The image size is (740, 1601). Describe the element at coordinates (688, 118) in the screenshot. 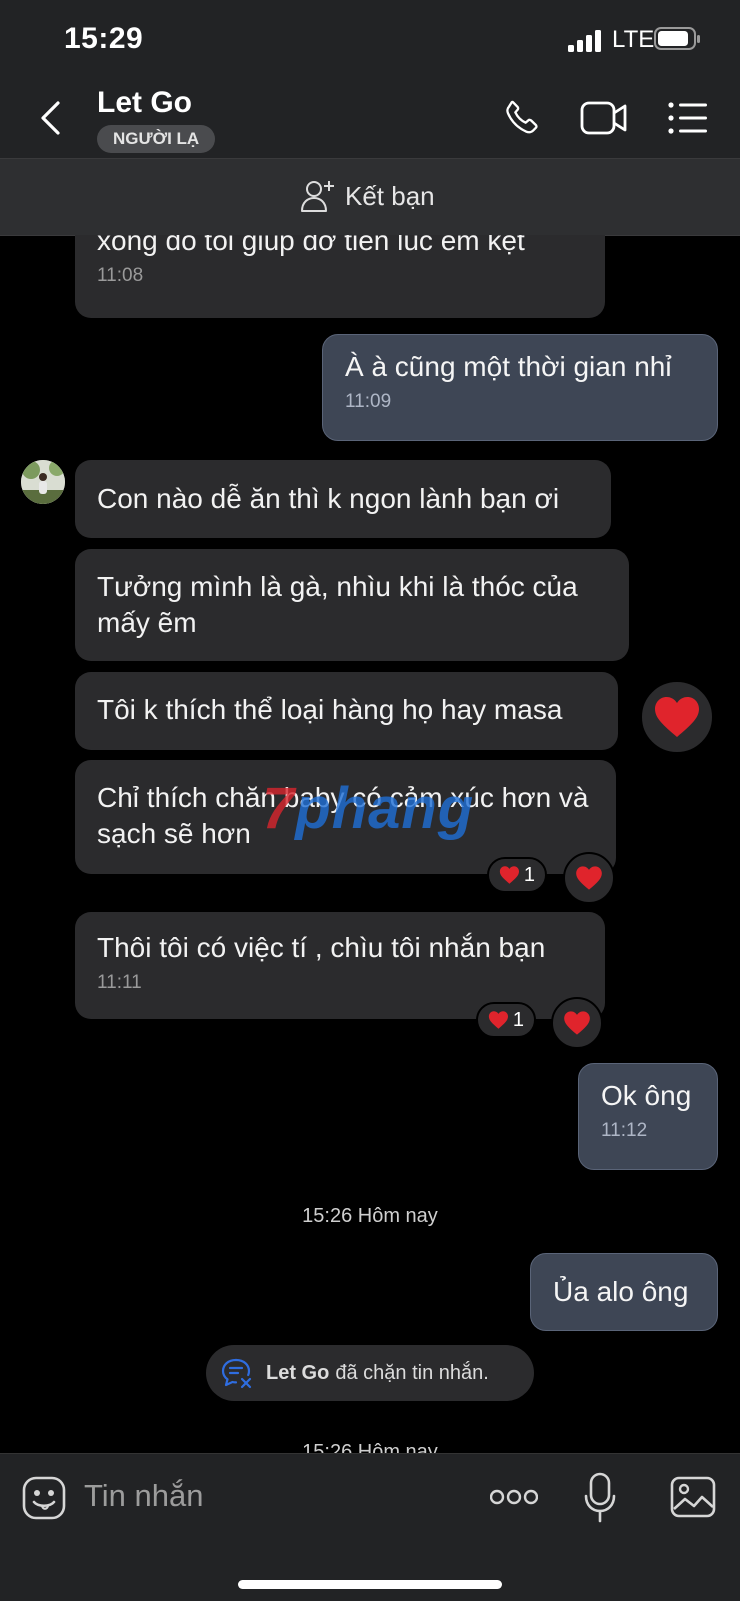

I see `menu-icon` at that location.